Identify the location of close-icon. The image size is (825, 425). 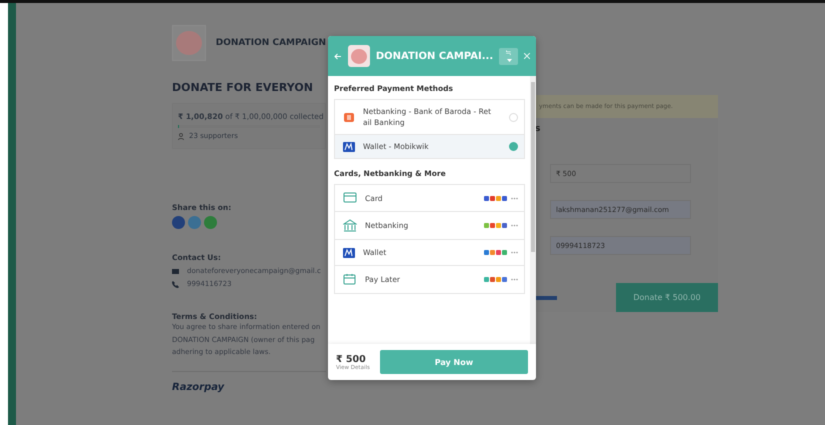
(527, 56).